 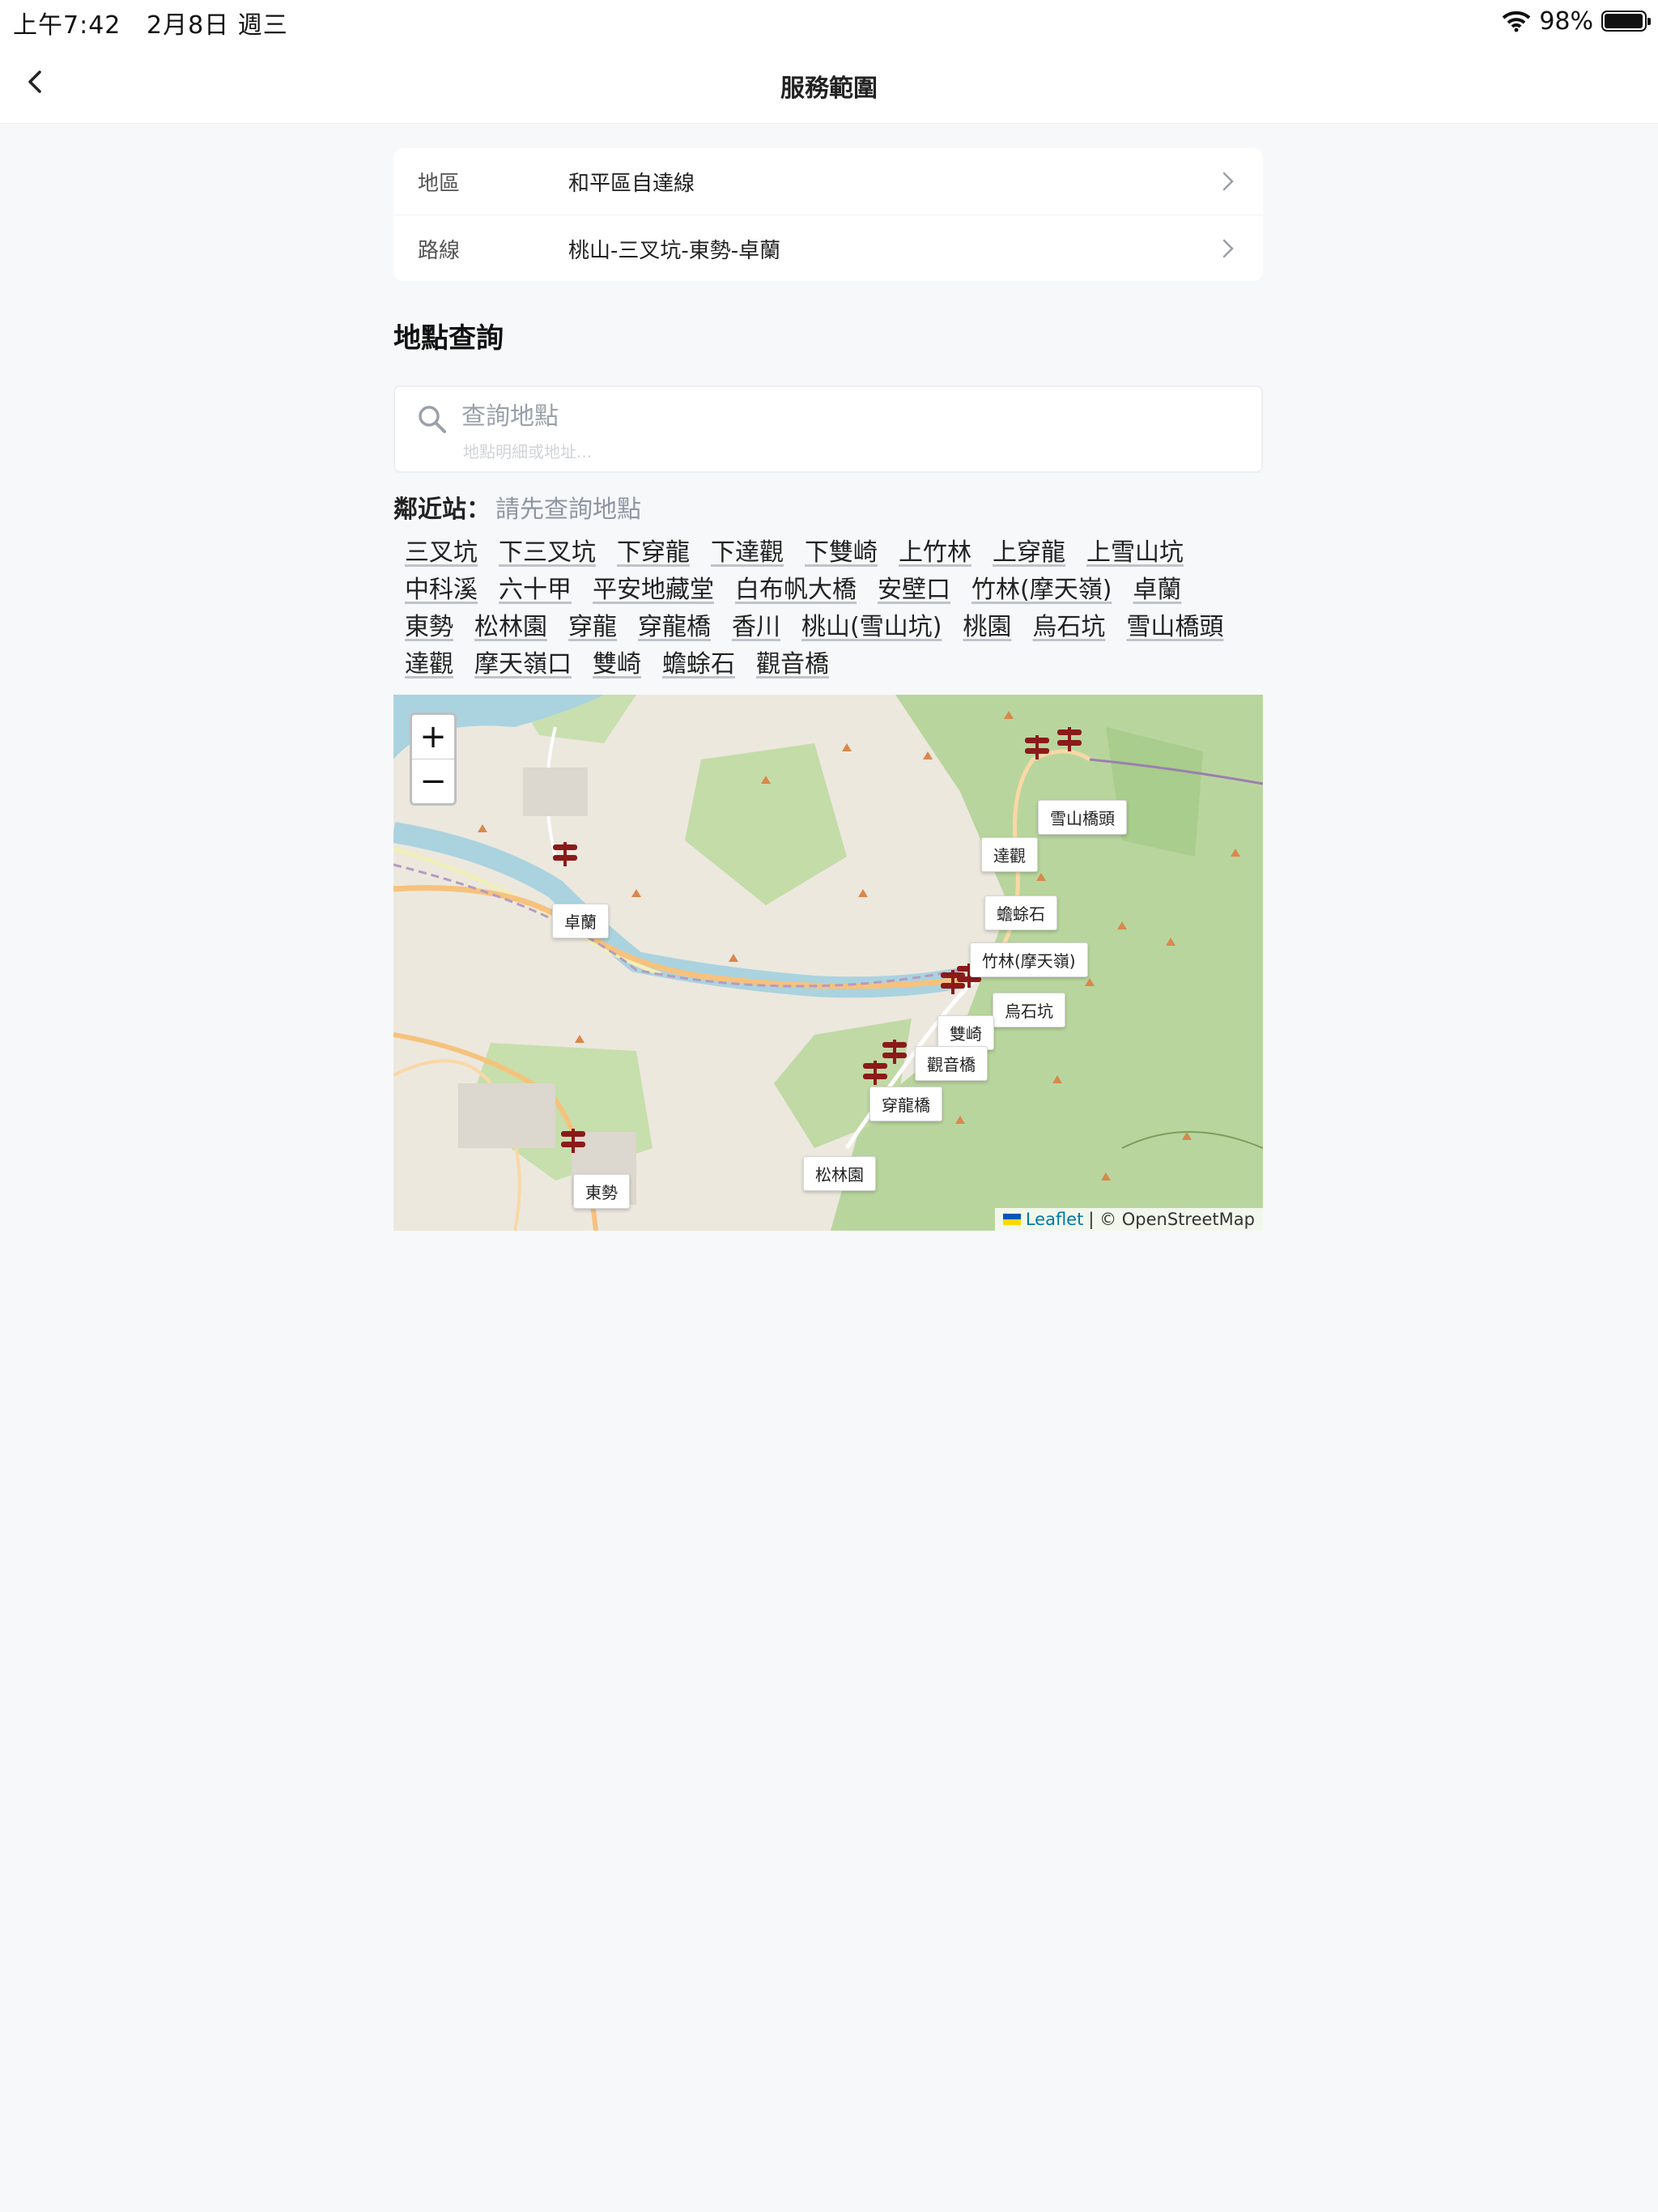 What do you see at coordinates (829, 20) in the screenshot?
I see `status-bar: 上午7:42 2月8日 週三 98%` at bounding box center [829, 20].